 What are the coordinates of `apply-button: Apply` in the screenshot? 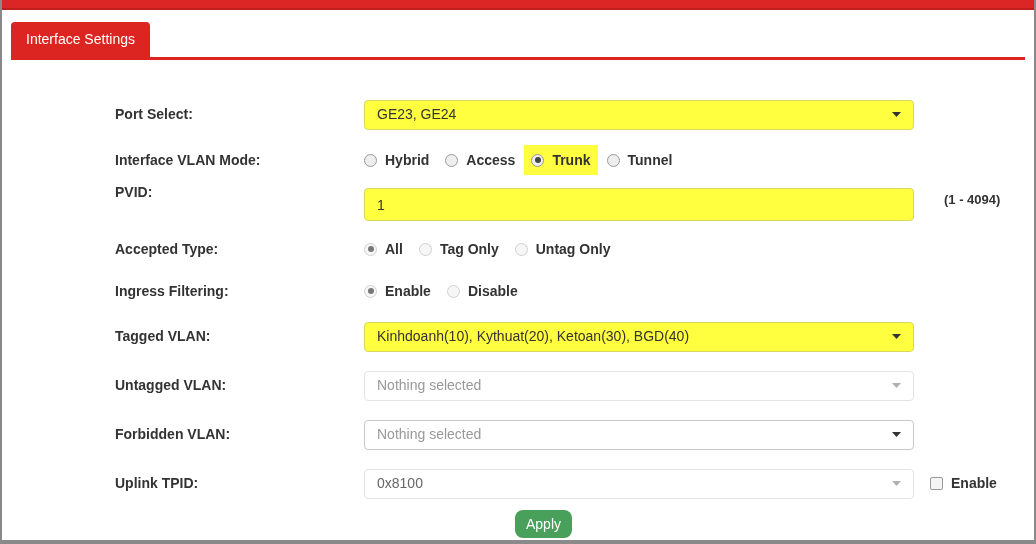 It's located at (544, 524).